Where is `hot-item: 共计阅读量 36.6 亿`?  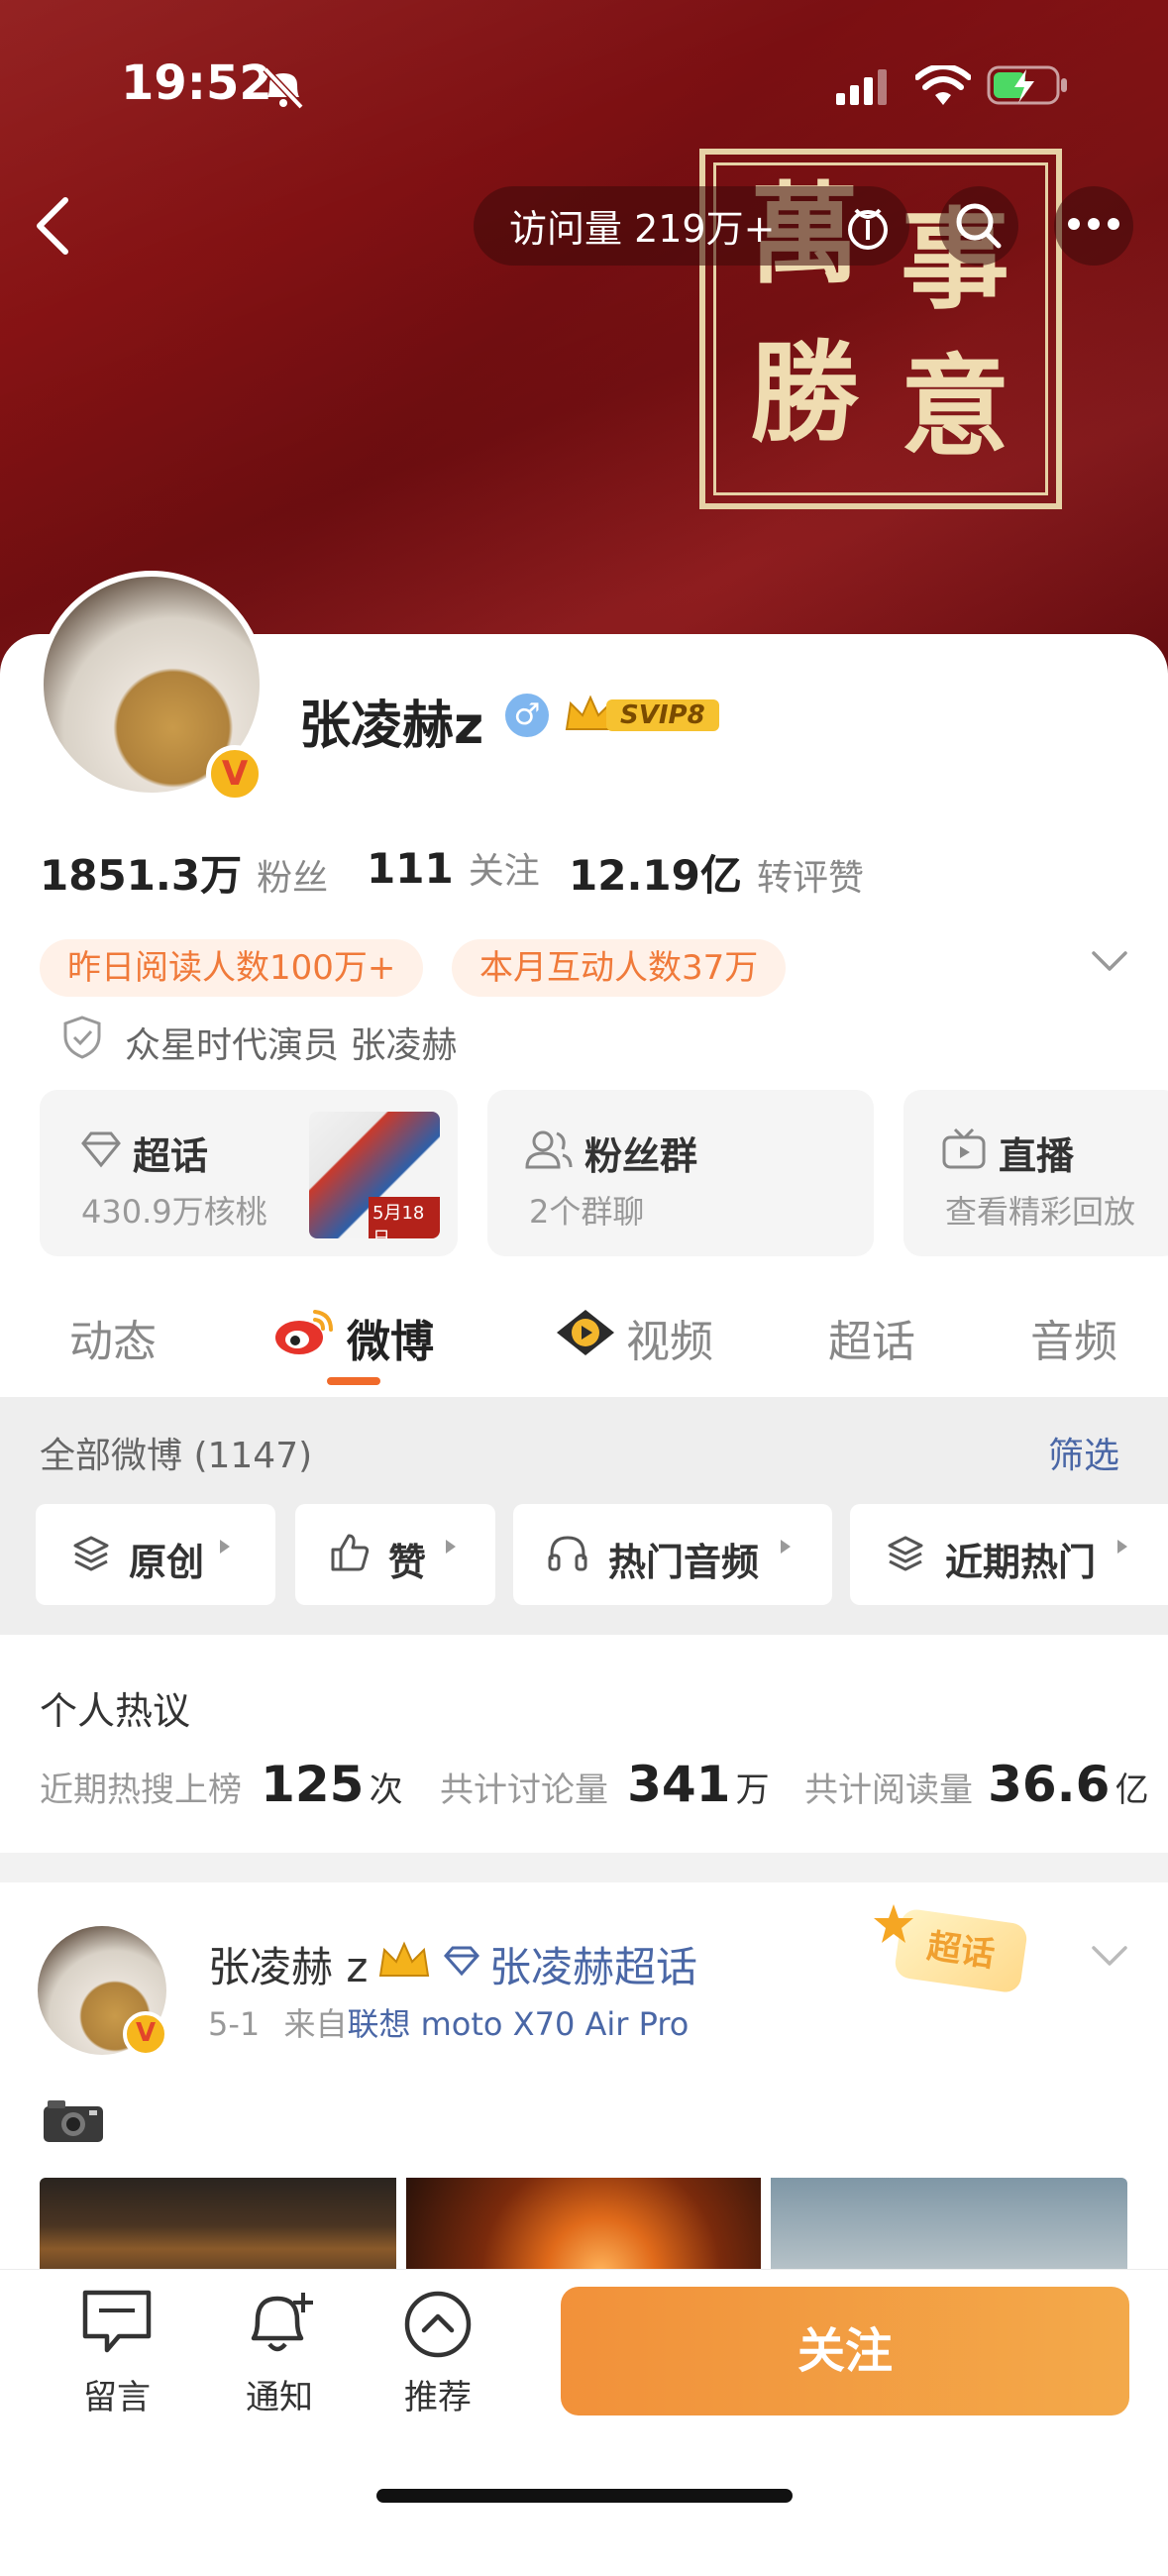 hot-item: 共计阅读量 36.6 亿 is located at coordinates (976, 1784).